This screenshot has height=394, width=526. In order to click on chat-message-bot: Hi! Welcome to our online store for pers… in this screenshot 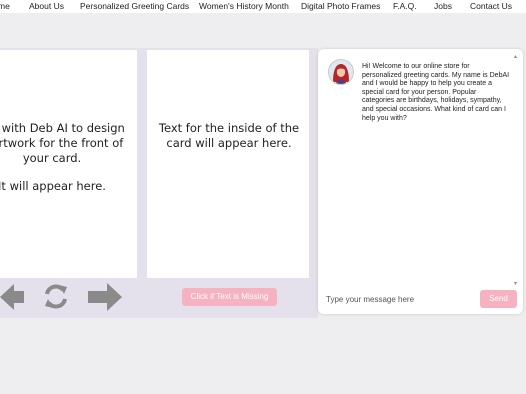, I will do `click(436, 92)`.